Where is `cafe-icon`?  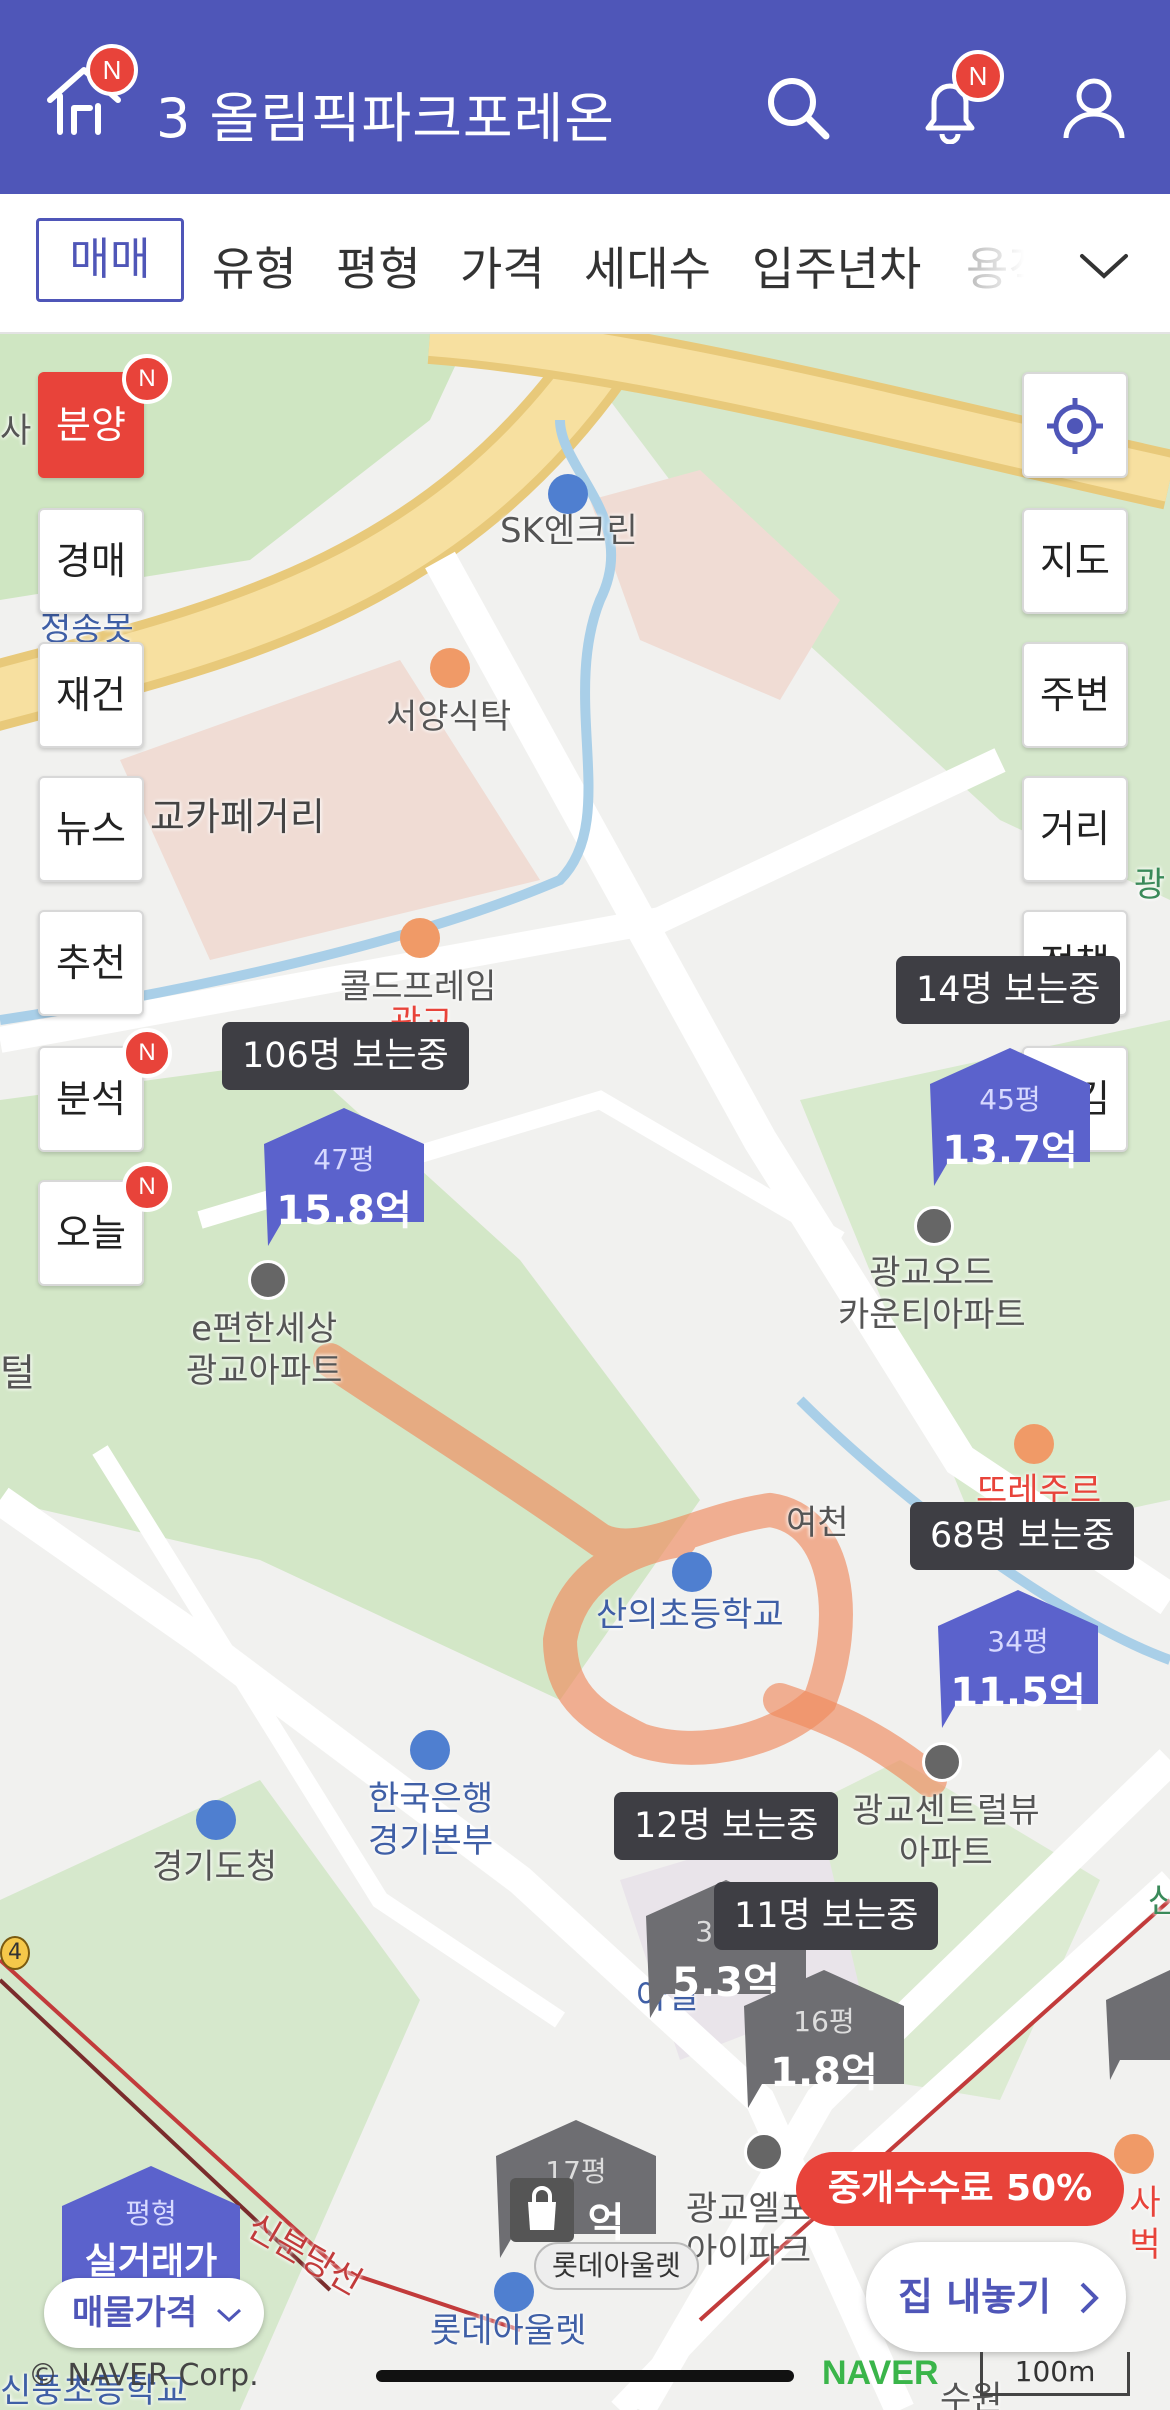 cafe-icon is located at coordinates (420, 938).